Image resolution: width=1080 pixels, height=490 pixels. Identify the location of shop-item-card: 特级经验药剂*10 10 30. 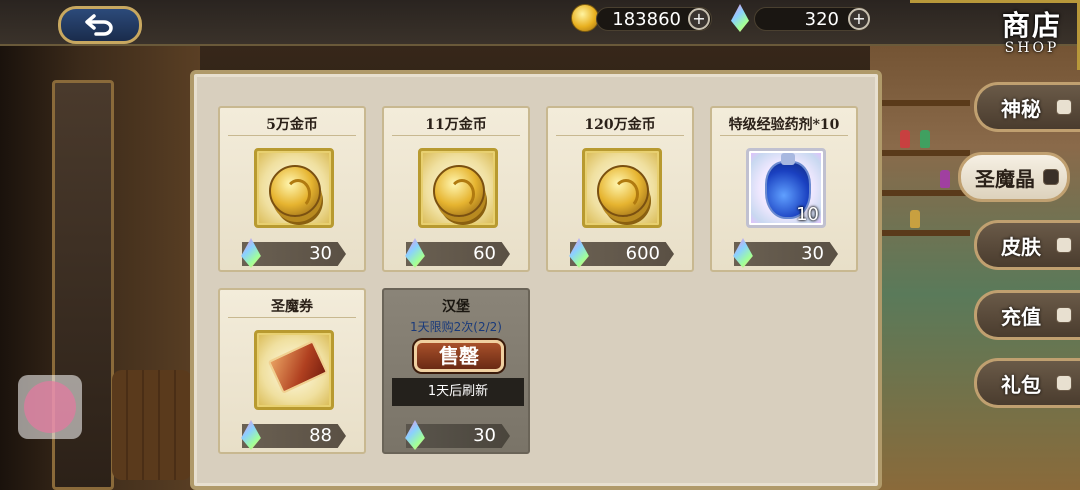
(784, 189).